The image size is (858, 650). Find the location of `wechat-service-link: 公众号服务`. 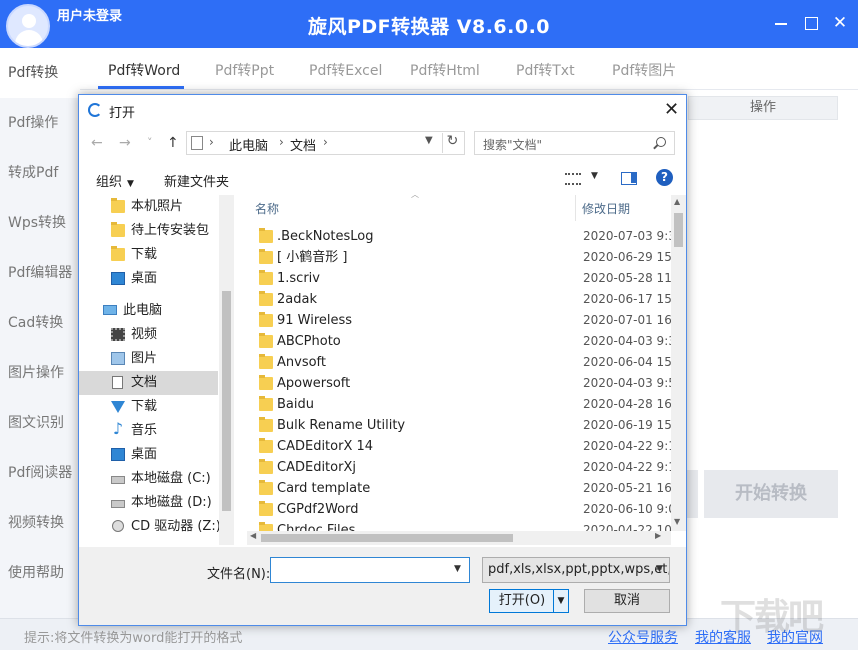

wechat-service-link: 公众号服务 is located at coordinates (643, 637).